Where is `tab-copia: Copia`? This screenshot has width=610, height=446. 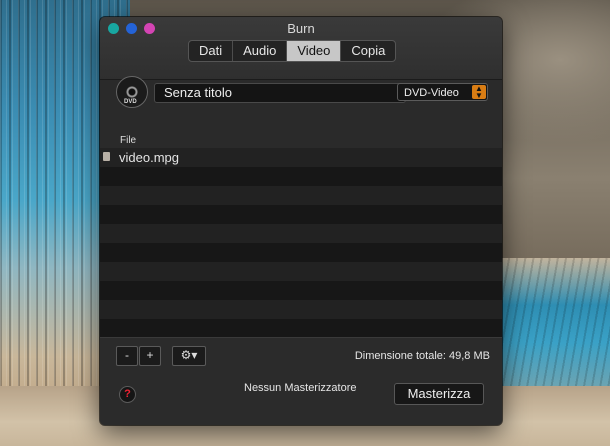
tab-copia: Copia is located at coordinates (367, 51).